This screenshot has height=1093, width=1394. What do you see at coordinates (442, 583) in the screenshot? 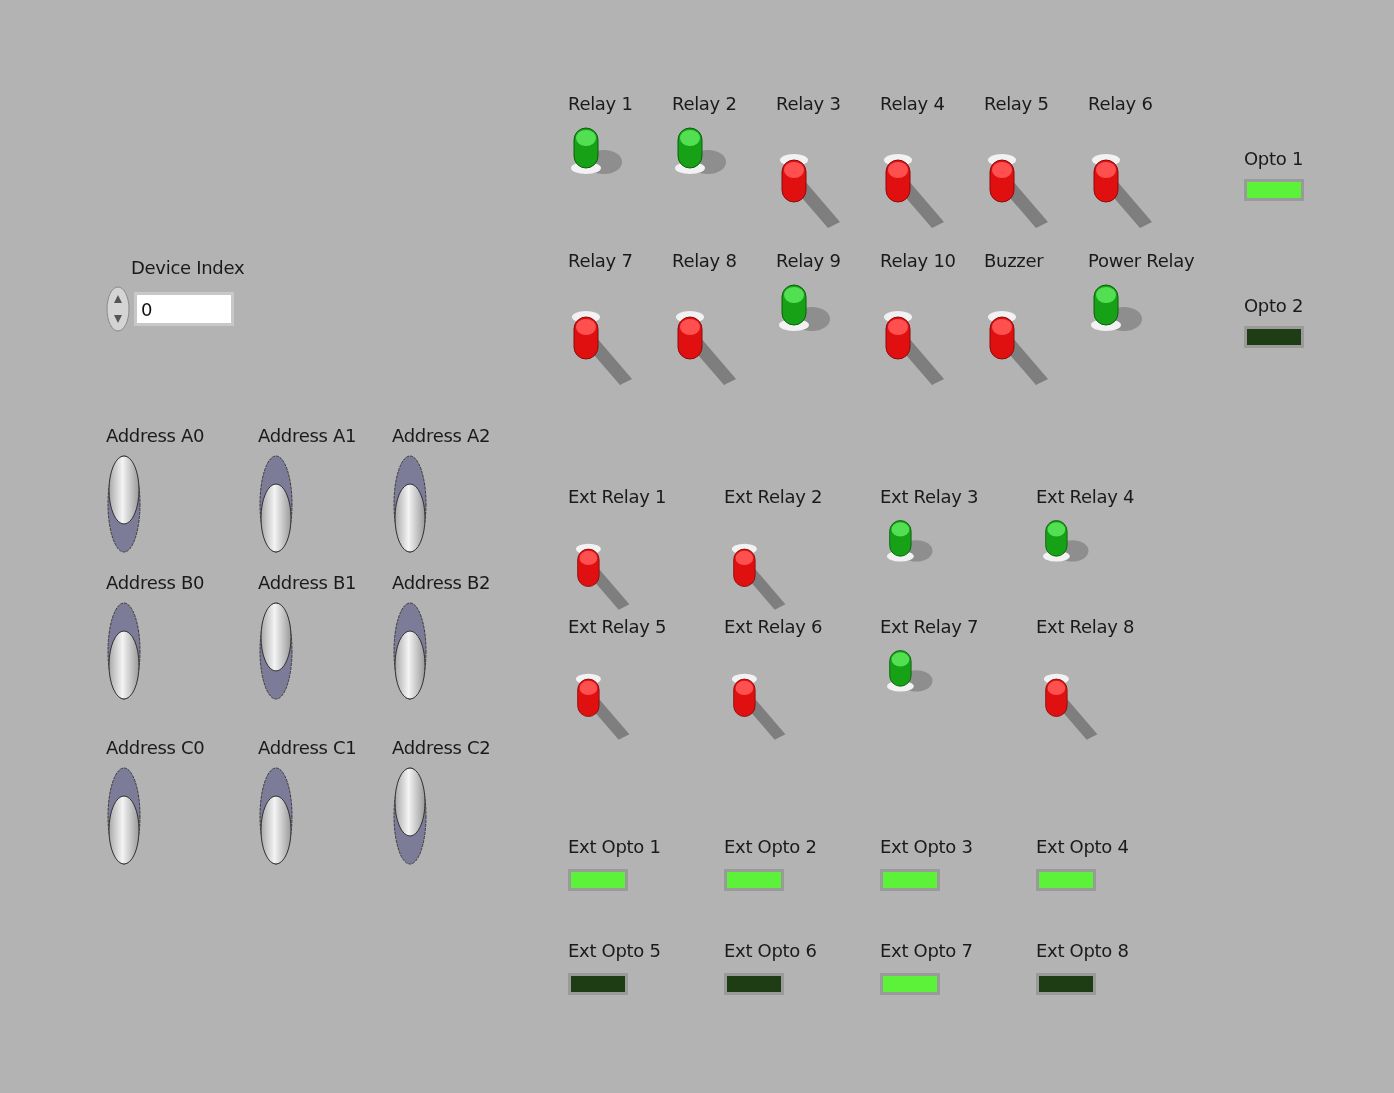
I see `switch-label: Address B2` at bounding box center [442, 583].